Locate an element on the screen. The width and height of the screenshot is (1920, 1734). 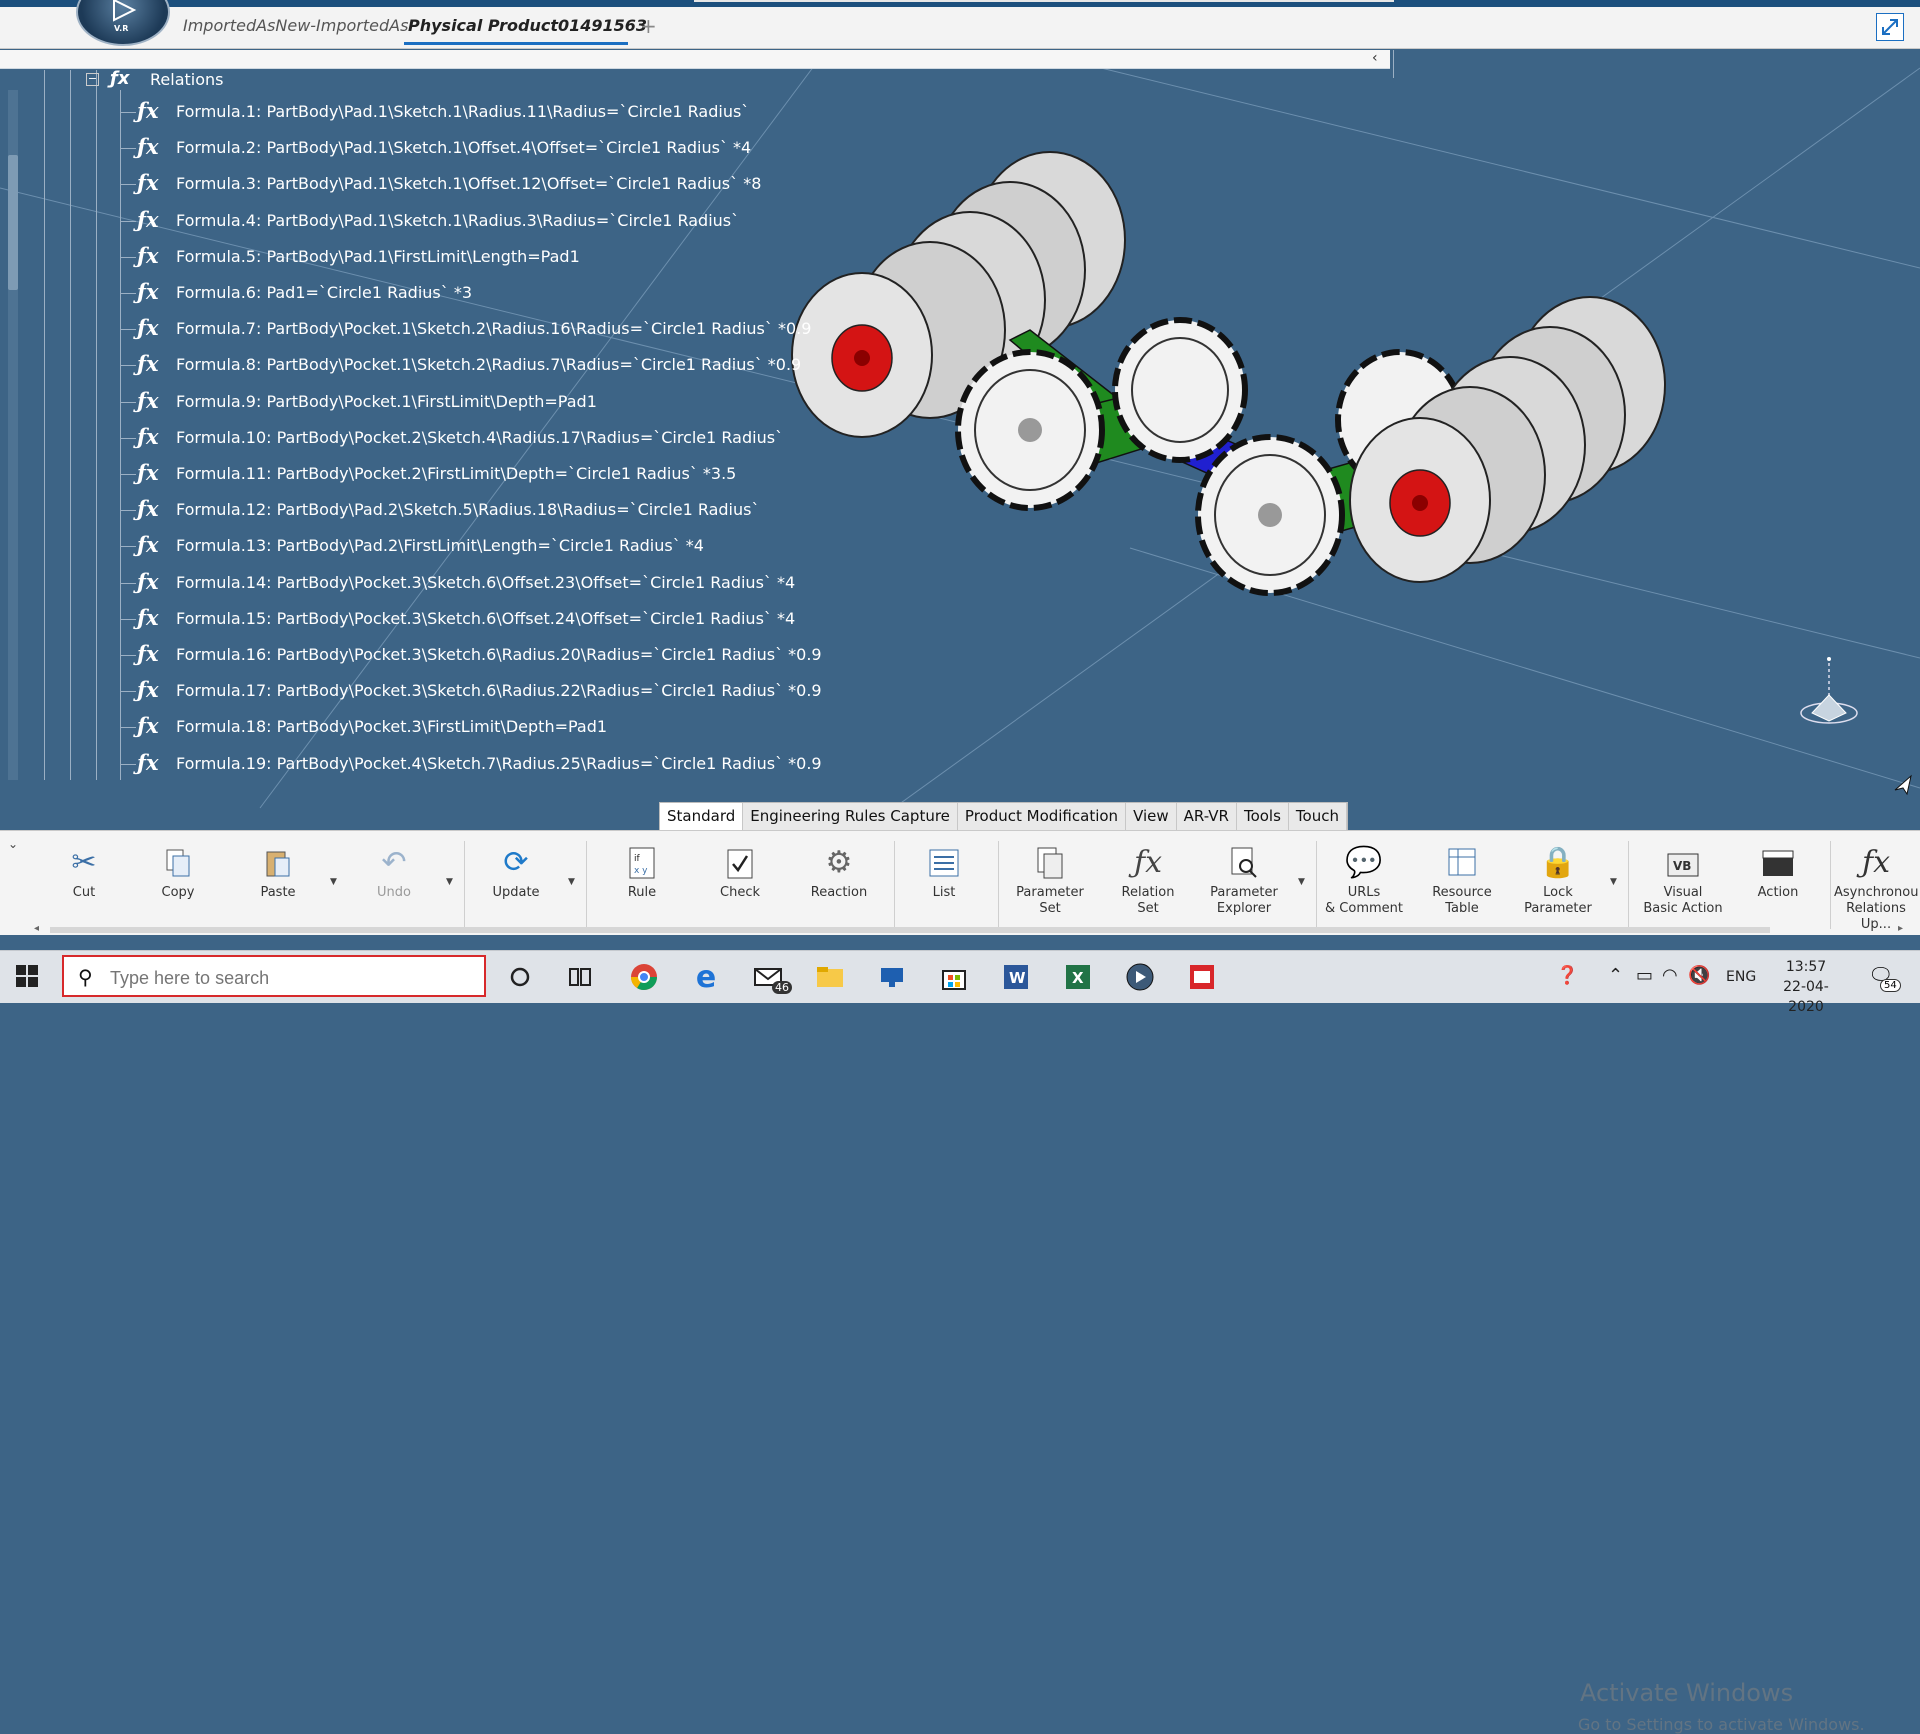
paste-button: Paste is located at coordinates (278, 871).